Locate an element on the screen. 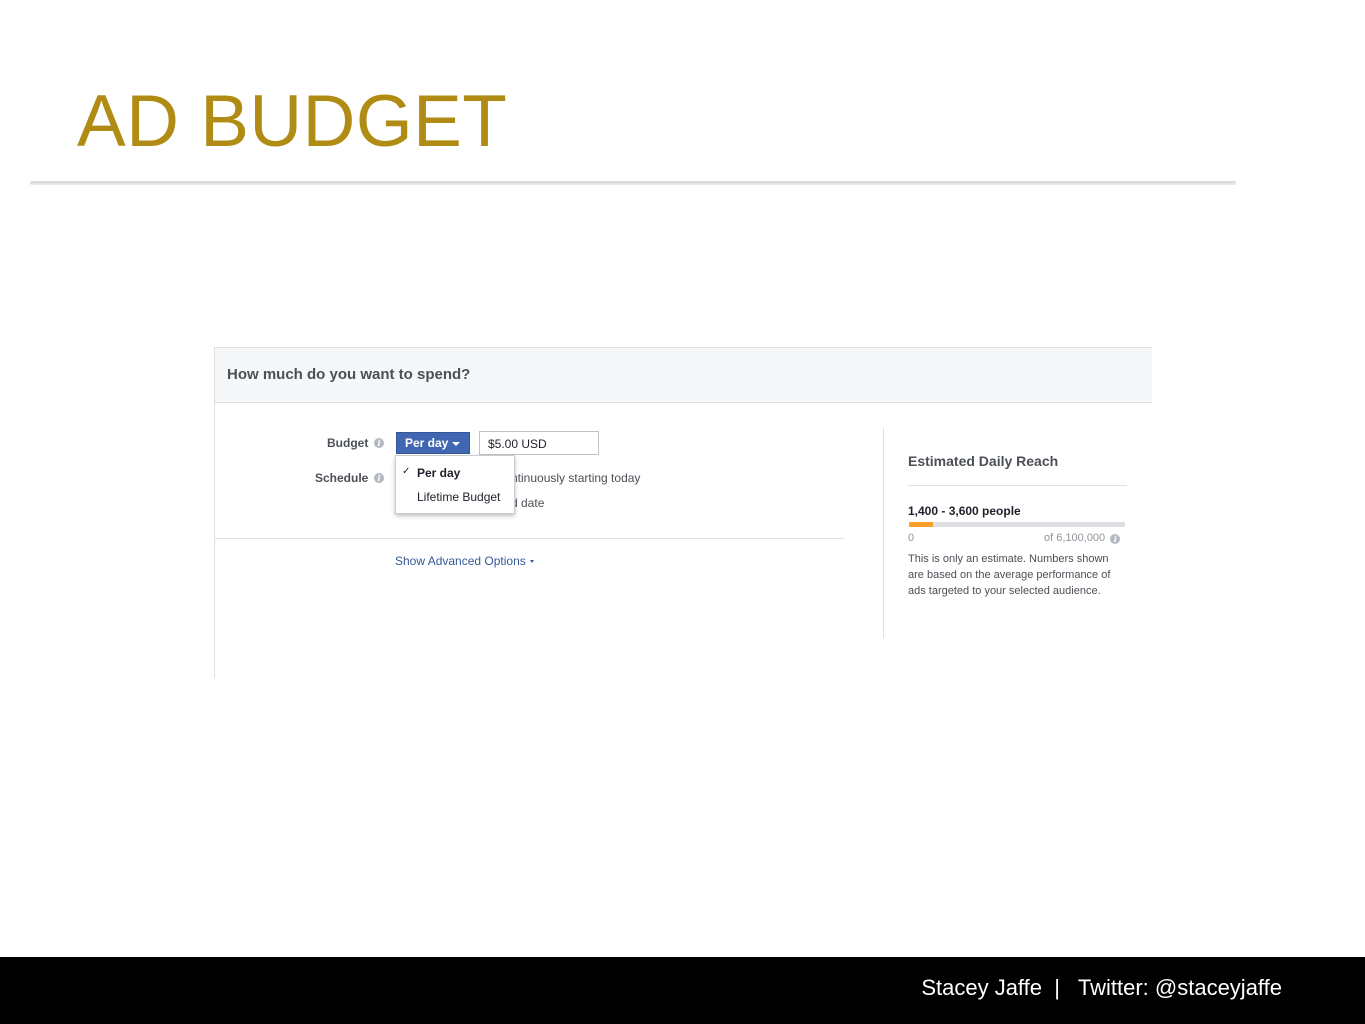  reach-bar is located at coordinates (1017, 524).